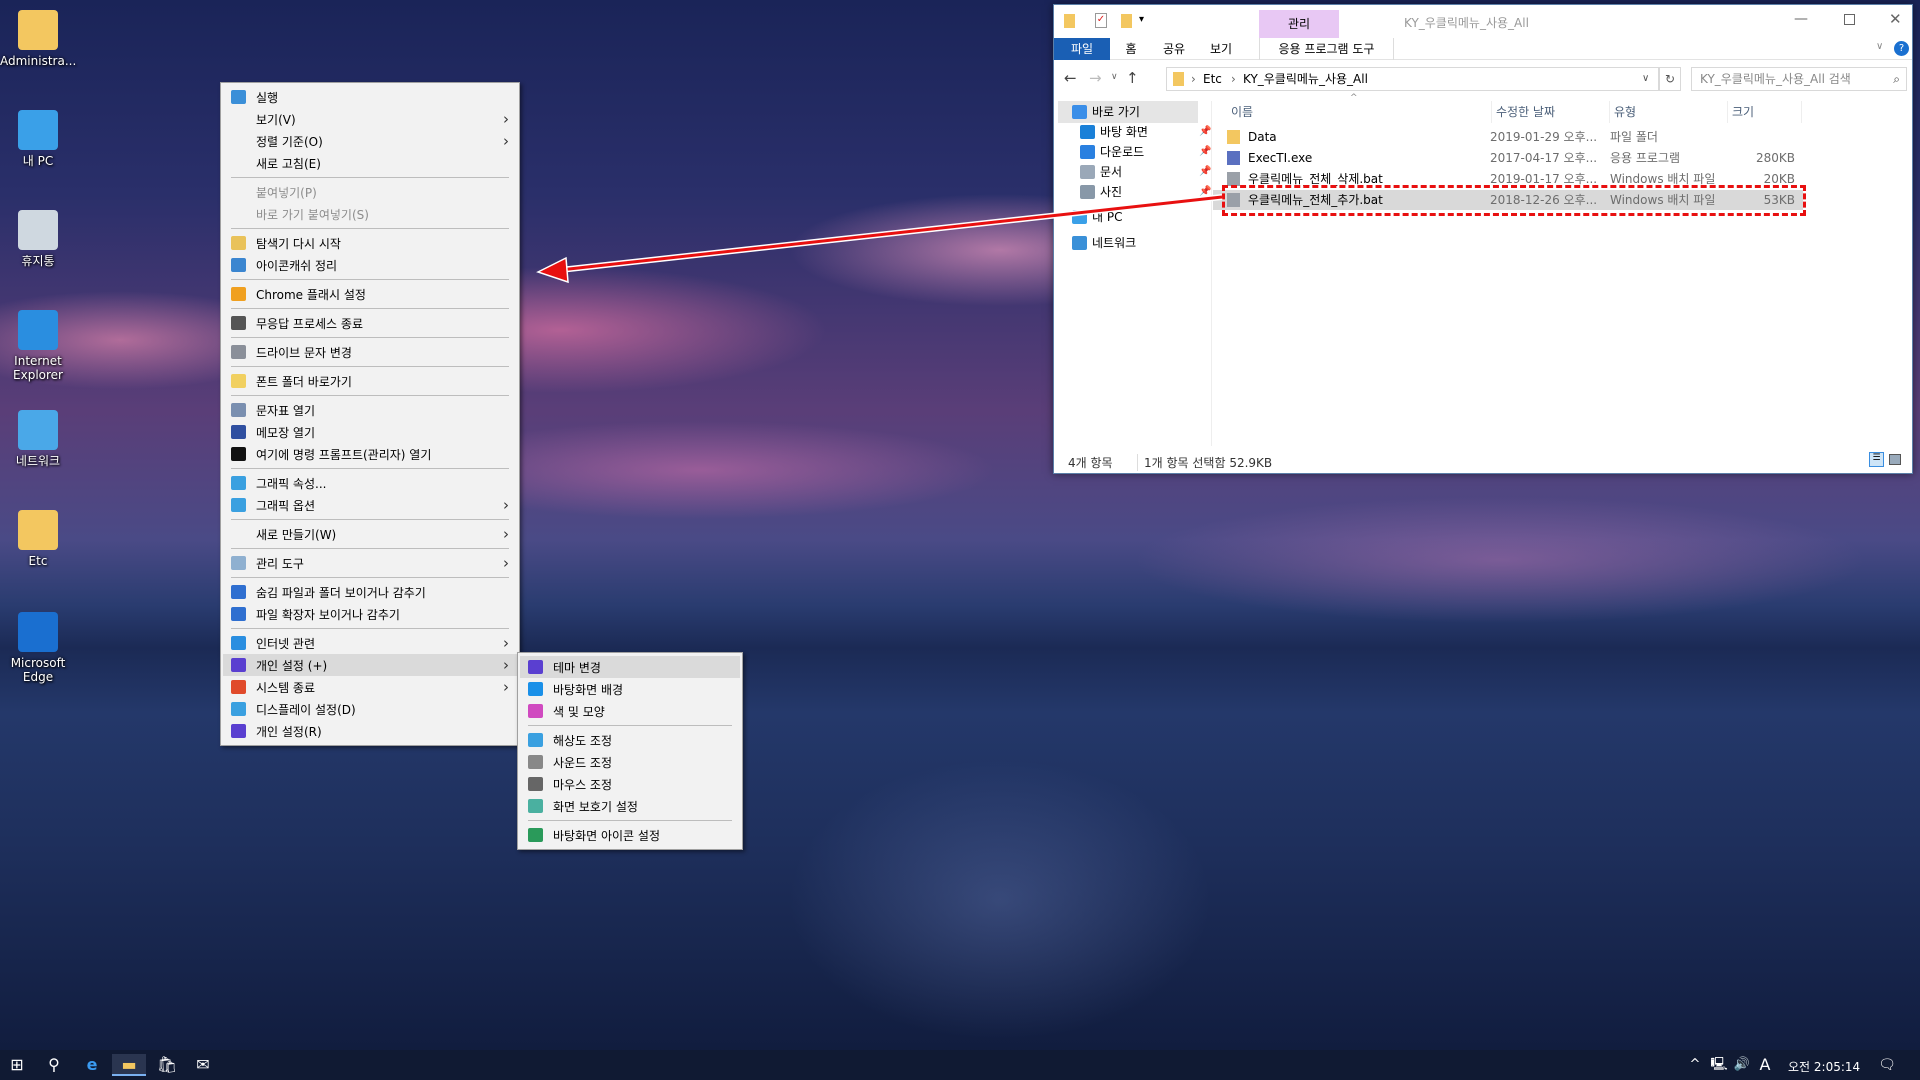 This screenshot has height=1080, width=1920. I want to click on network-icon: 🖳, so click(1719, 1065).